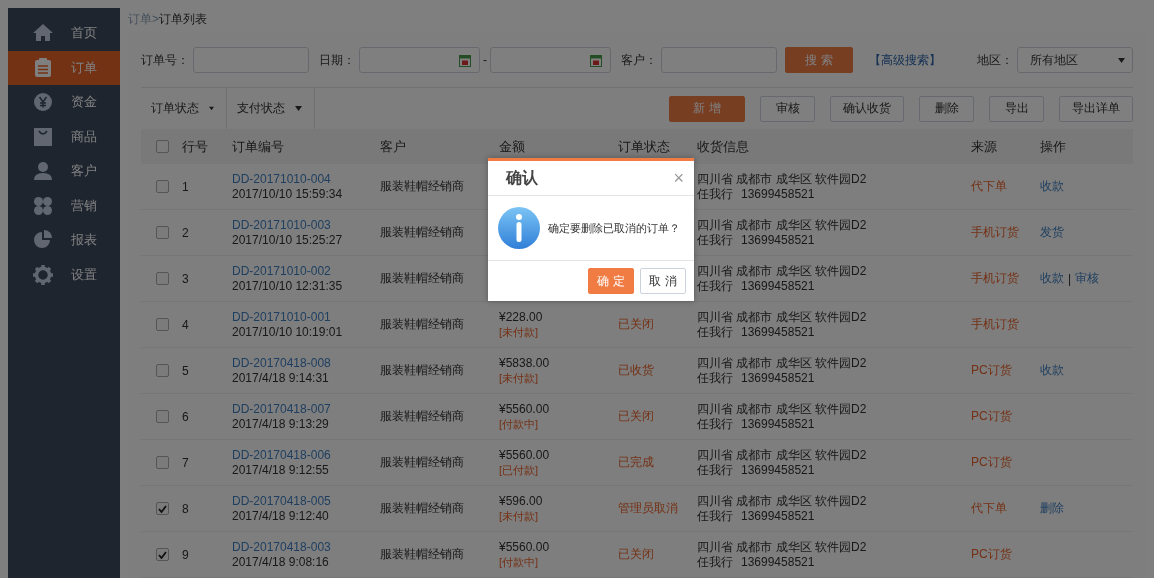 The image size is (1154, 578). Describe the element at coordinates (596, 60) in the screenshot. I see `calendar-icon` at that location.